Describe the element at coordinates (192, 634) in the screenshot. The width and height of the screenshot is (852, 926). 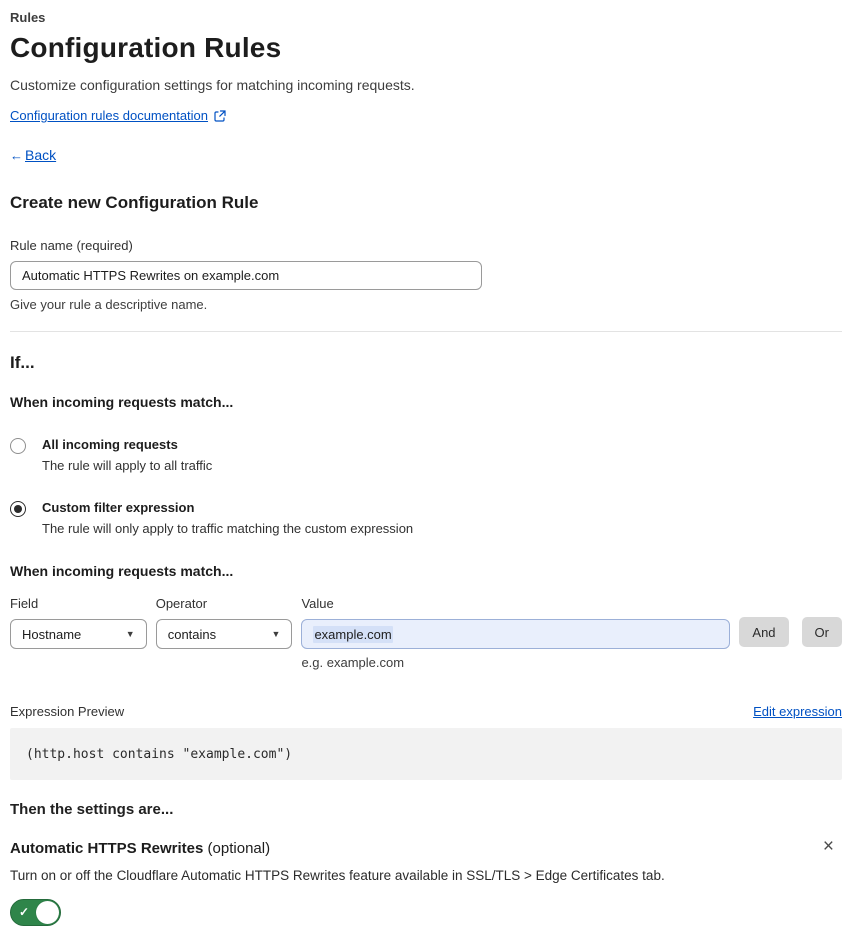
I see `operator-select-value: contains` at that location.